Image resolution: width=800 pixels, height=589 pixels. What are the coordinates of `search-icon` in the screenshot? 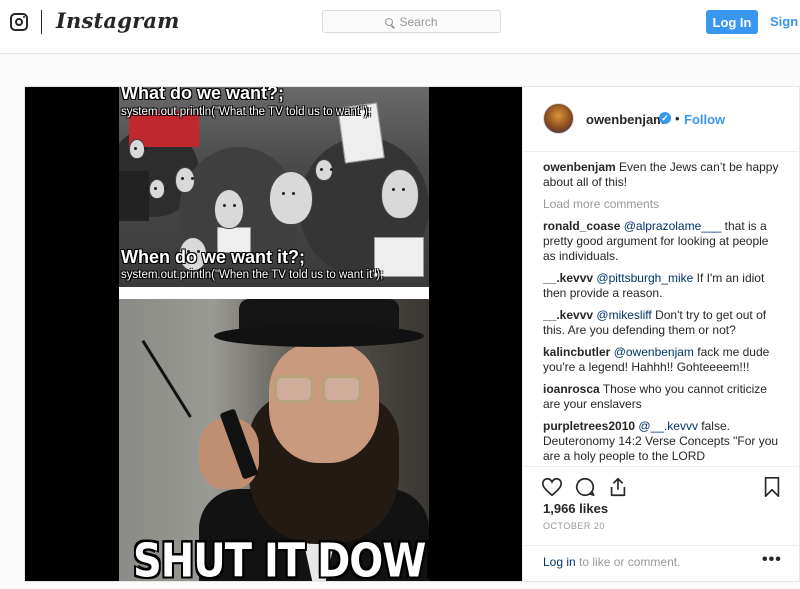 It's located at (389, 21).